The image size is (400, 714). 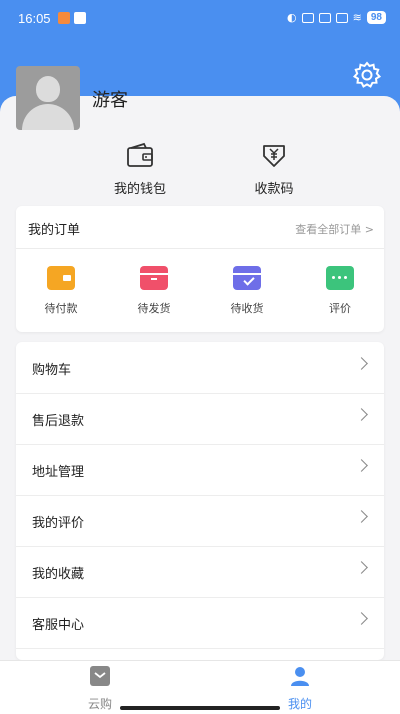 What do you see at coordinates (54, 230) in the screenshot?
I see `orders-title: 我的订单` at bounding box center [54, 230].